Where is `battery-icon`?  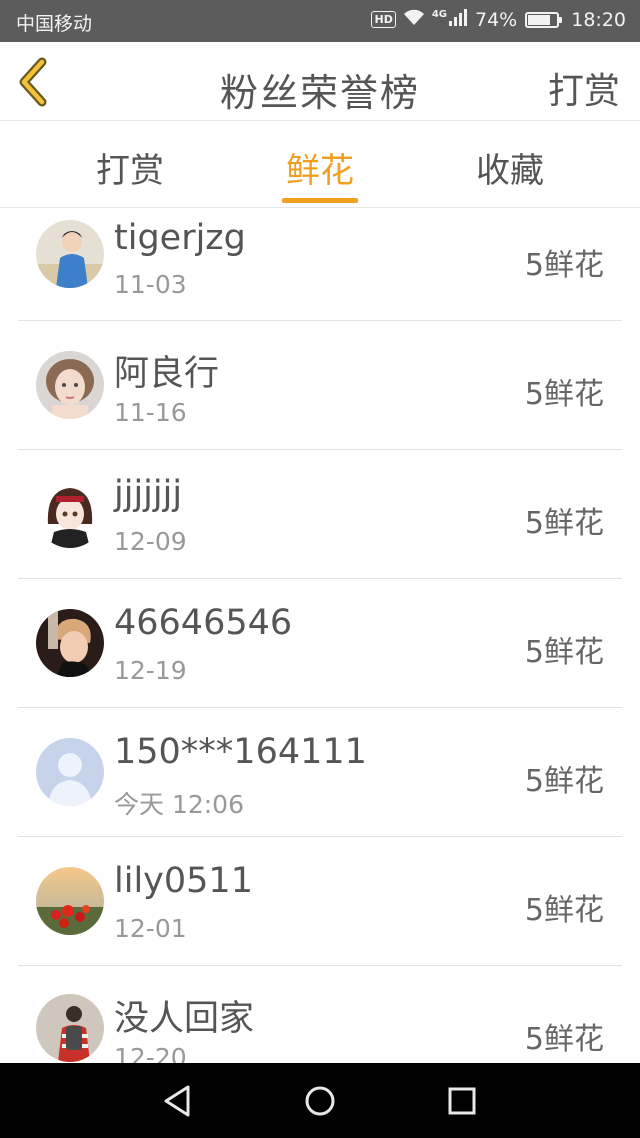
battery-icon is located at coordinates (544, 19).